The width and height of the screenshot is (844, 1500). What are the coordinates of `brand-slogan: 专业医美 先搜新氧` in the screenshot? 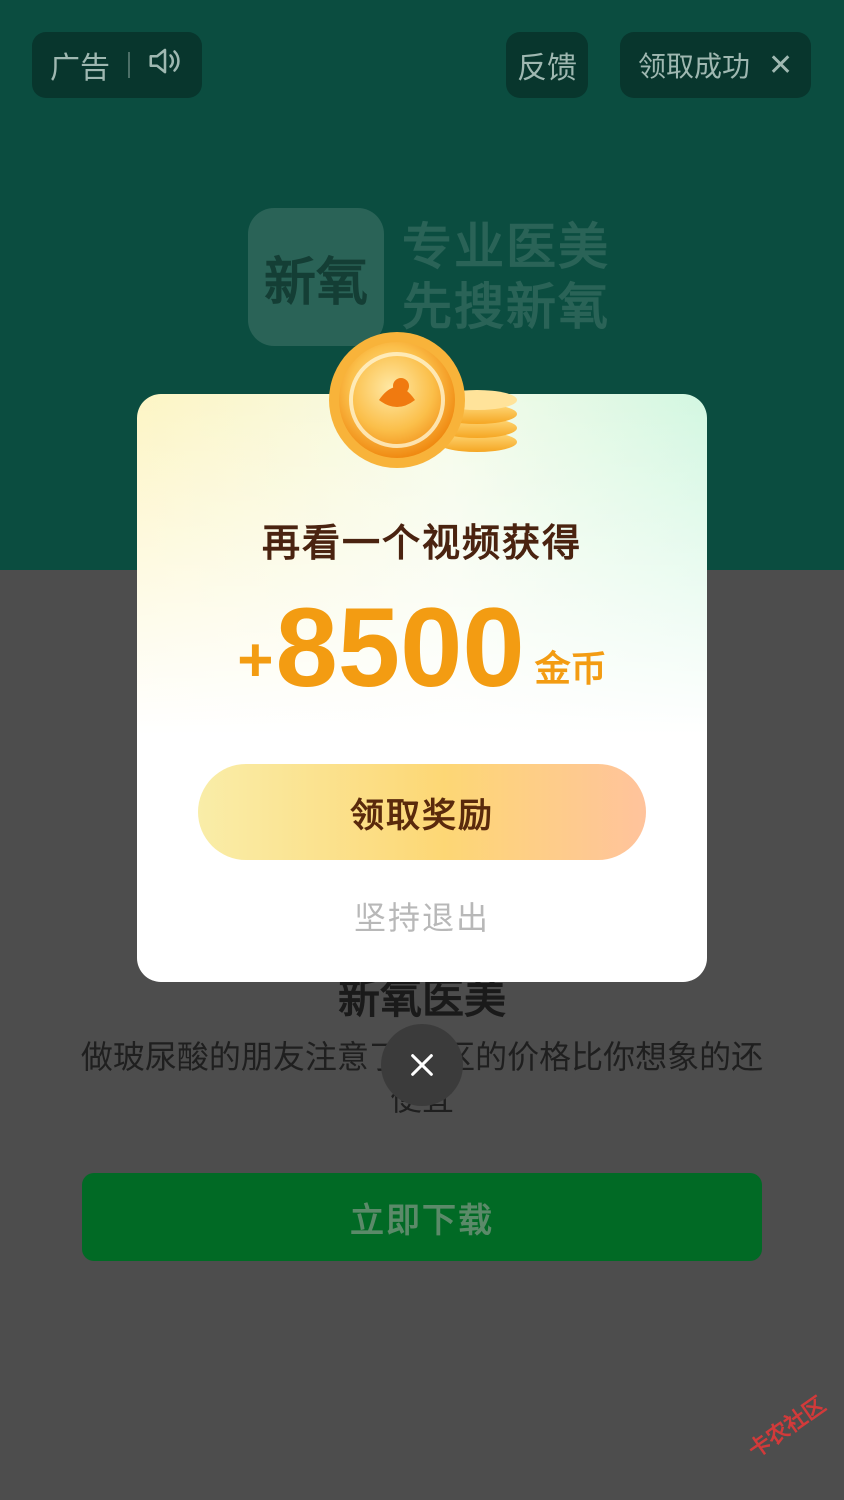 It's located at (506, 277).